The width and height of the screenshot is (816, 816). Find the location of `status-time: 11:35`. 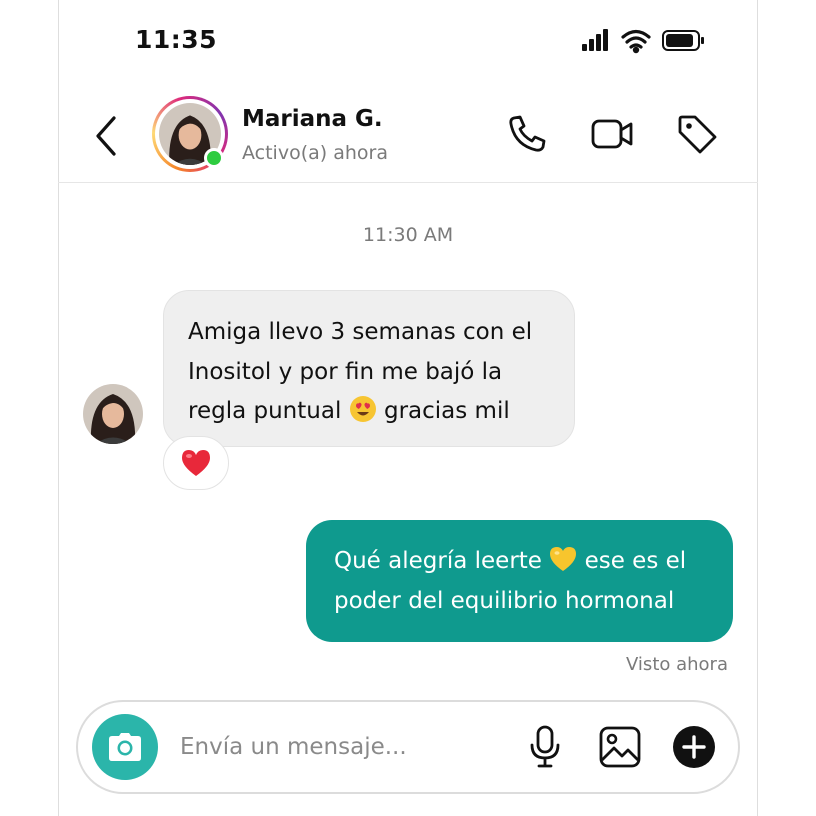

status-time: 11:35 is located at coordinates (176, 39).